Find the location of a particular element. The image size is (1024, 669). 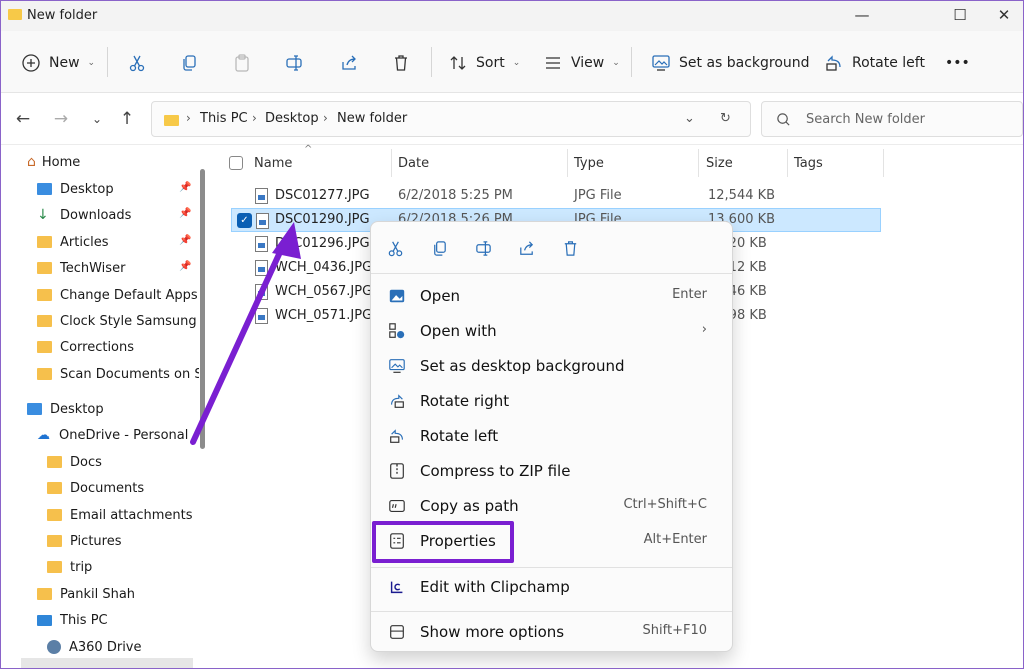

share-icon is located at coordinates (349, 62).